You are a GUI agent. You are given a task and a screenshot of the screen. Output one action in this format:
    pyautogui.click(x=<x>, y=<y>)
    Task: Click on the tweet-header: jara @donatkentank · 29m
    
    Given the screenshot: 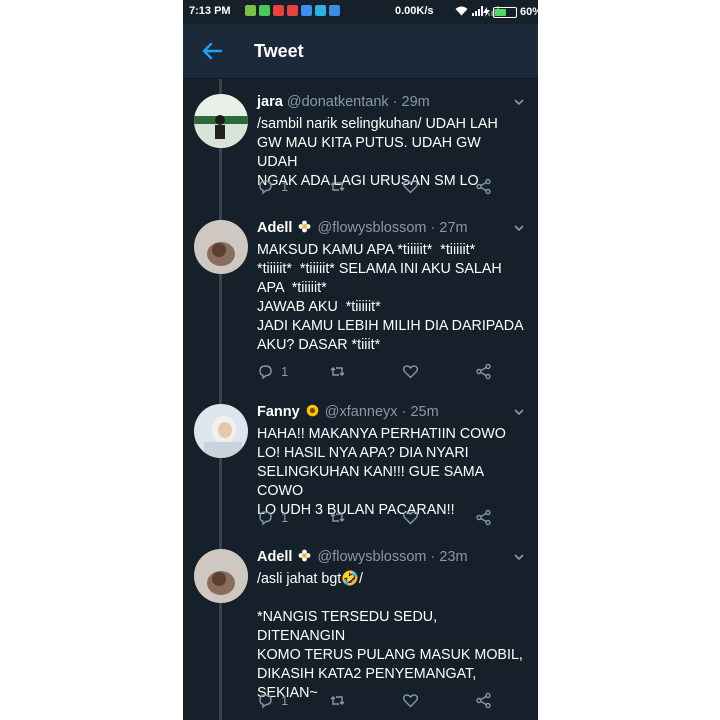 What is the action you would take?
    pyautogui.click(x=343, y=102)
    